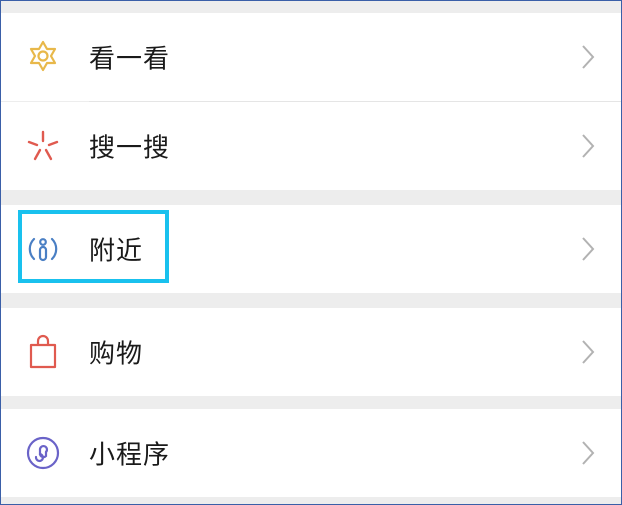 The height and width of the screenshot is (505, 622). What do you see at coordinates (130, 59) in the screenshot?
I see `menu-item-label: 看一看` at bounding box center [130, 59].